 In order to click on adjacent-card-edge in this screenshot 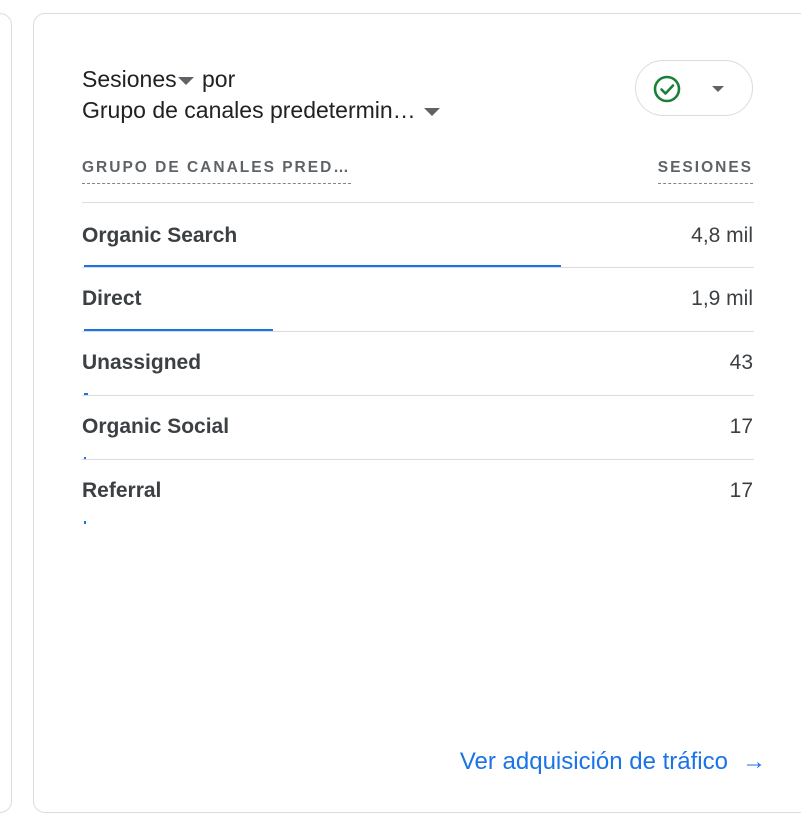, I will do `click(6, 413)`.